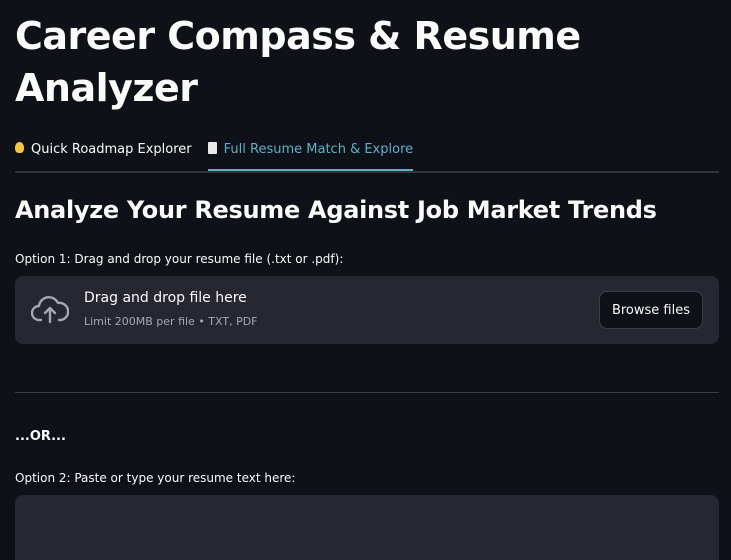 The height and width of the screenshot is (560, 731). I want to click on resume-text-input, so click(367, 527).